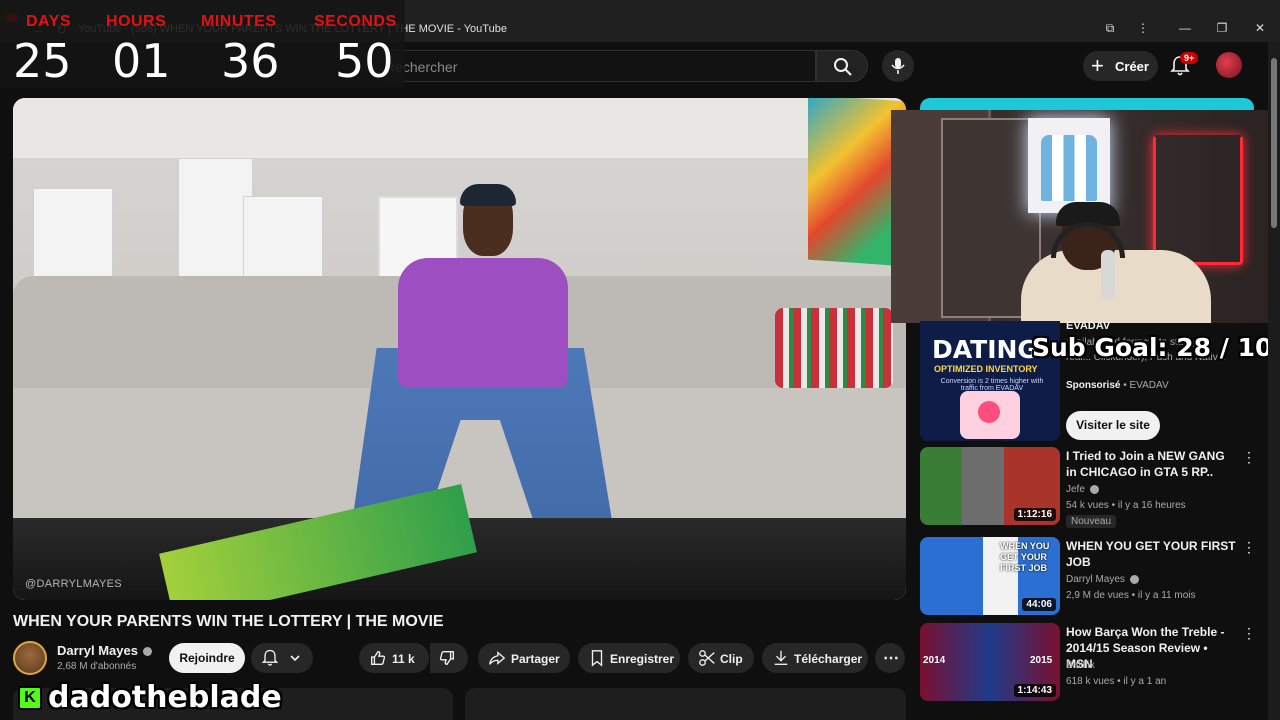 Image resolution: width=1280 pixels, height=720 pixels. I want to click on thumbnail-year-left: 2014, so click(934, 660).